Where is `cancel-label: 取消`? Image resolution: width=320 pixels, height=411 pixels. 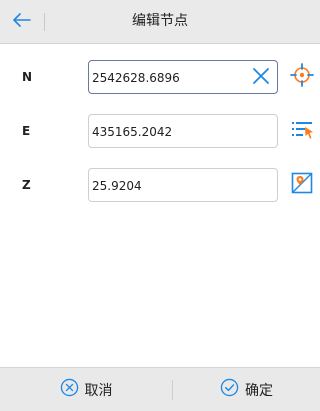 cancel-label: 取消 is located at coordinates (98, 390).